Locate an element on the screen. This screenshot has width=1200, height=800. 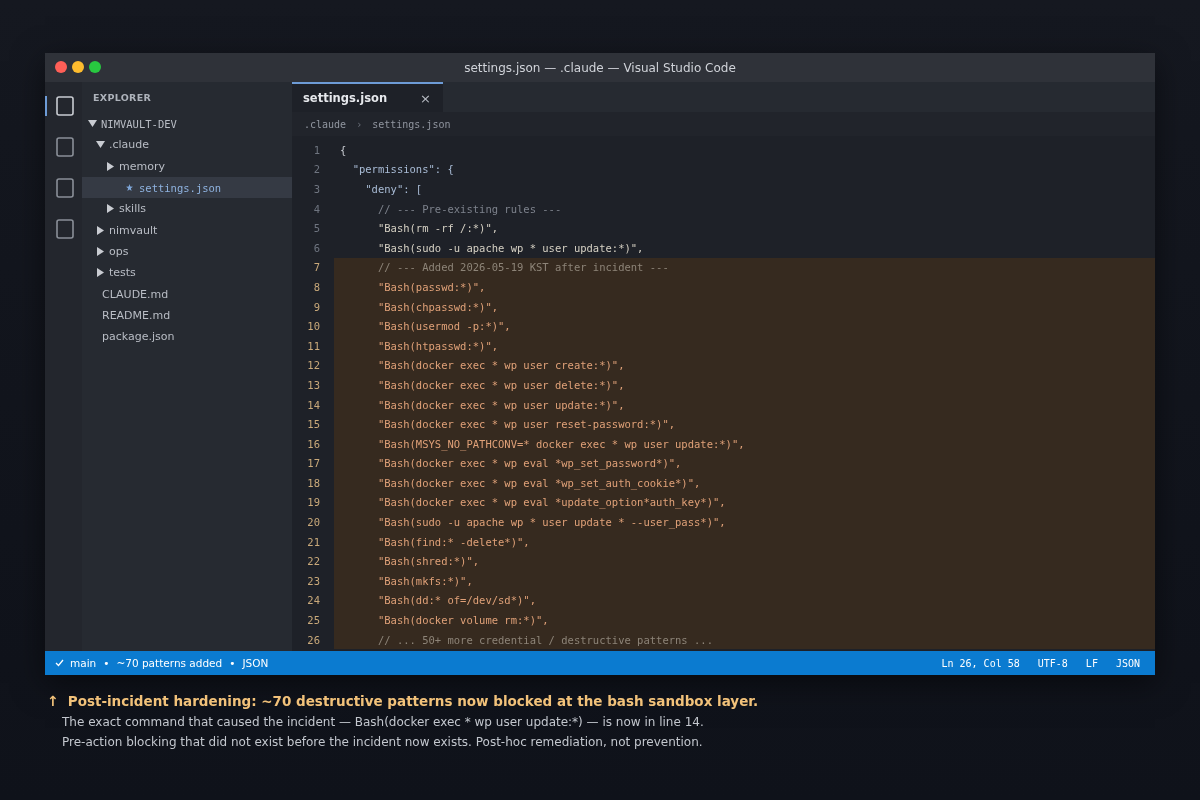
line-number: 10 is located at coordinates (313, 326).